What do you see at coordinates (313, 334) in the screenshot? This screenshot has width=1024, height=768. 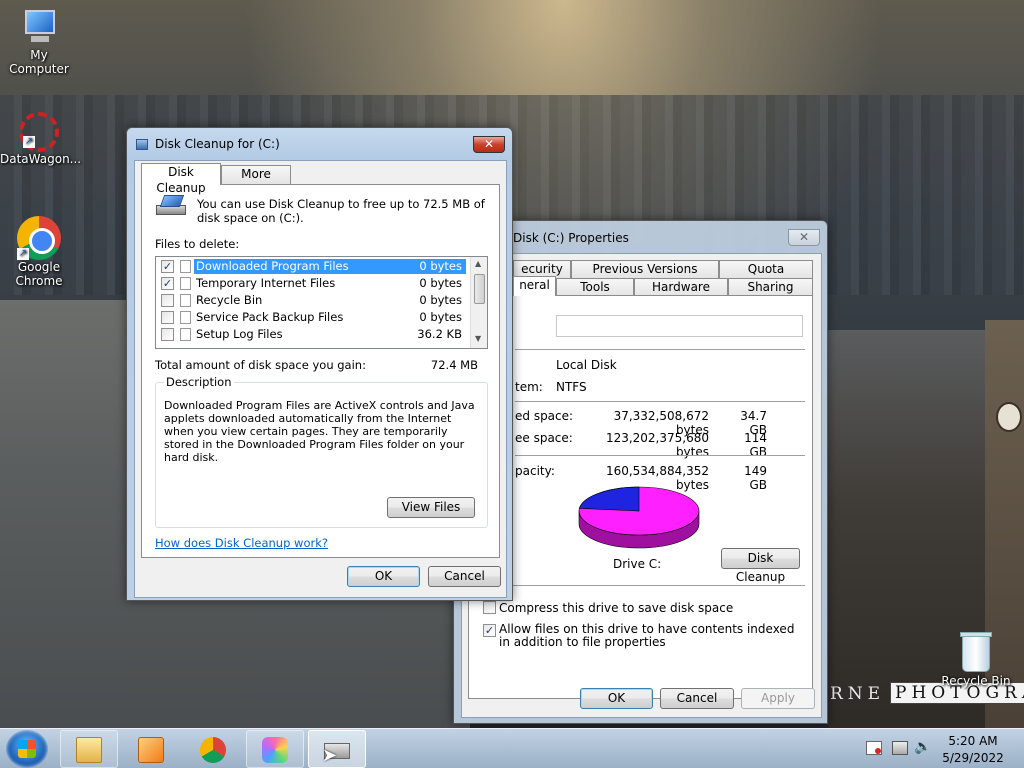 I see `file-list-item: Setup Log Files 36.2 KB` at bounding box center [313, 334].